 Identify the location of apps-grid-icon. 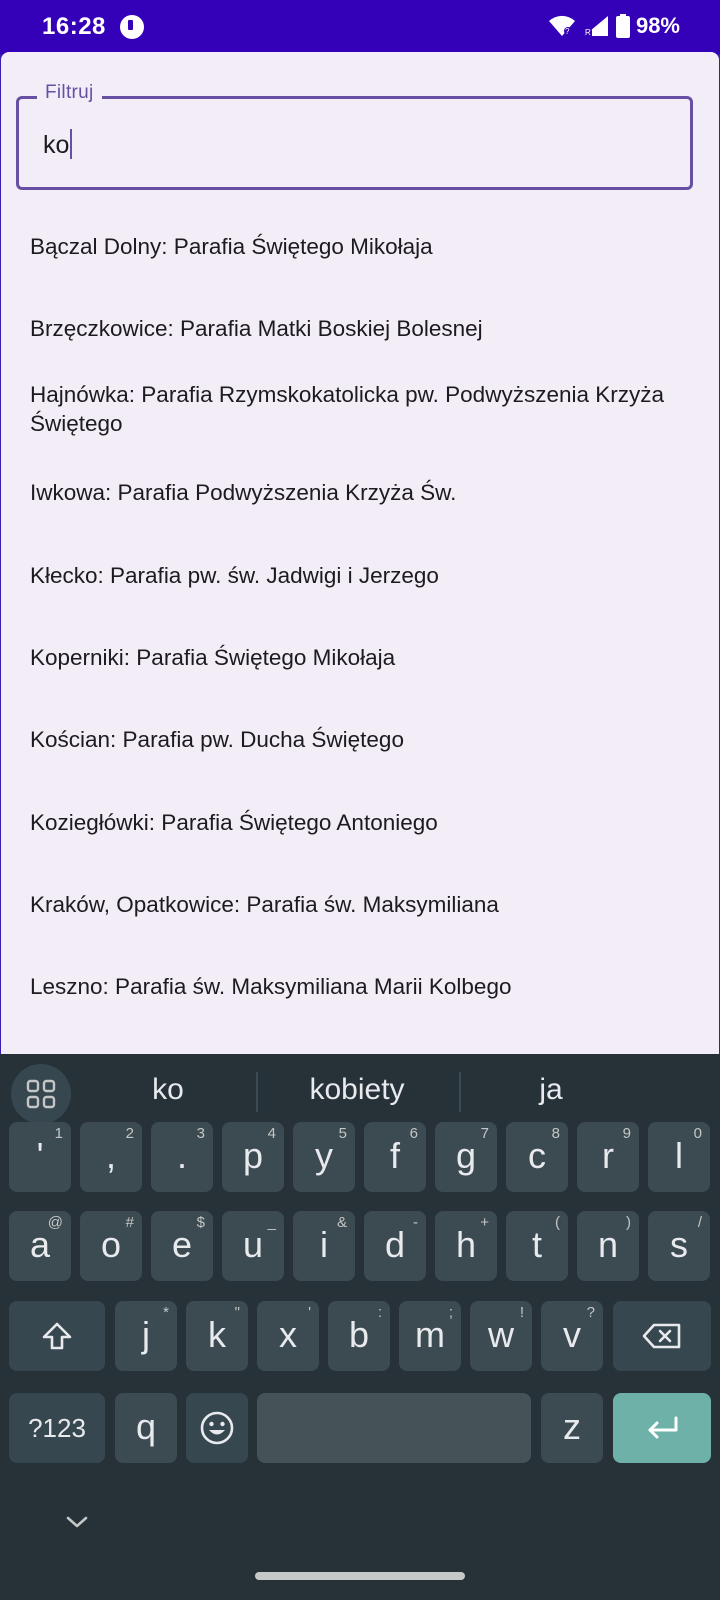
(41, 1094).